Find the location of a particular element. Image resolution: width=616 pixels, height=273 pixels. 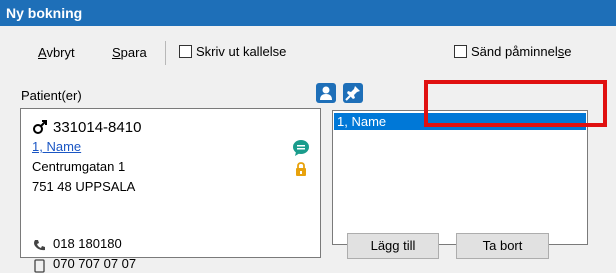

pin-icon is located at coordinates (353, 93).